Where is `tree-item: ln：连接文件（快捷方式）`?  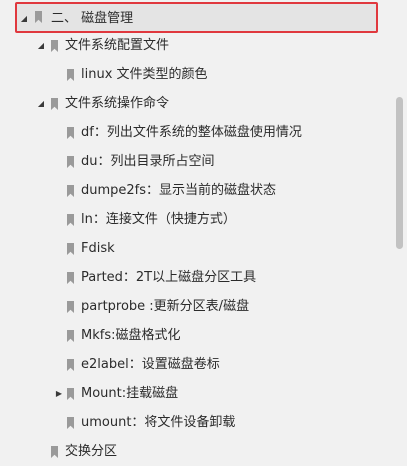 tree-item: ln：连接文件（快捷方式） is located at coordinates (196, 220).